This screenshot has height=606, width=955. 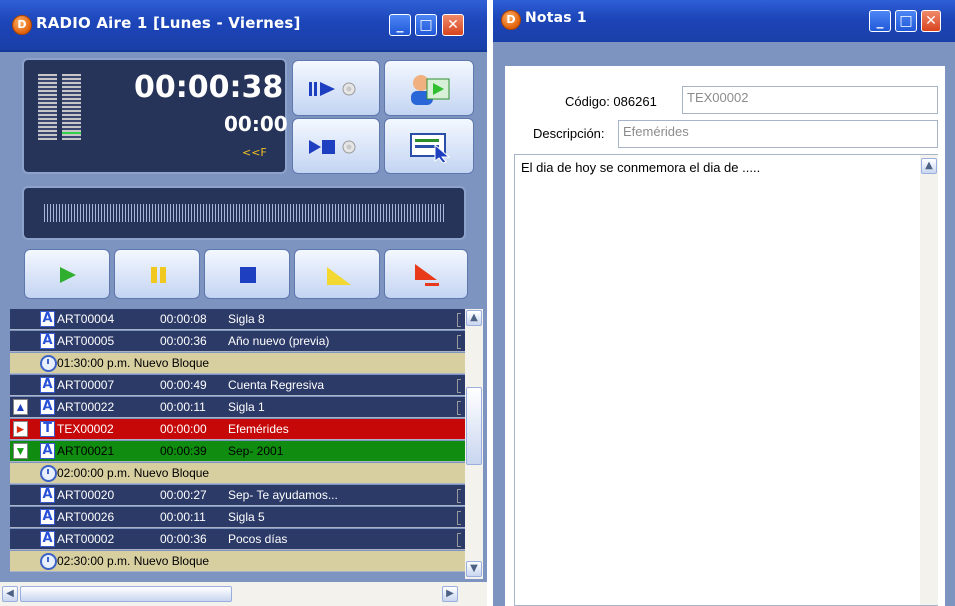 I want to click on item-duration: 00:00:00, so click(x=183, y=429).